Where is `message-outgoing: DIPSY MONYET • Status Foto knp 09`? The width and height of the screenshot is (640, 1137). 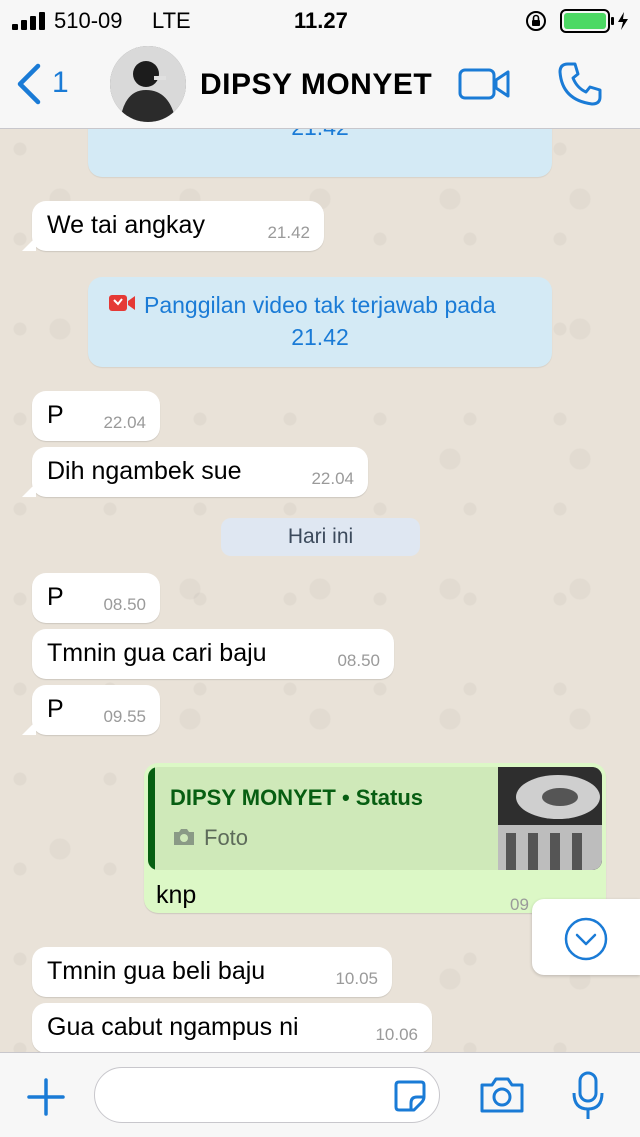
message-outgoing: DIPSY MONYET • Status Foto knp 09 is located at coordinates (375, 838).